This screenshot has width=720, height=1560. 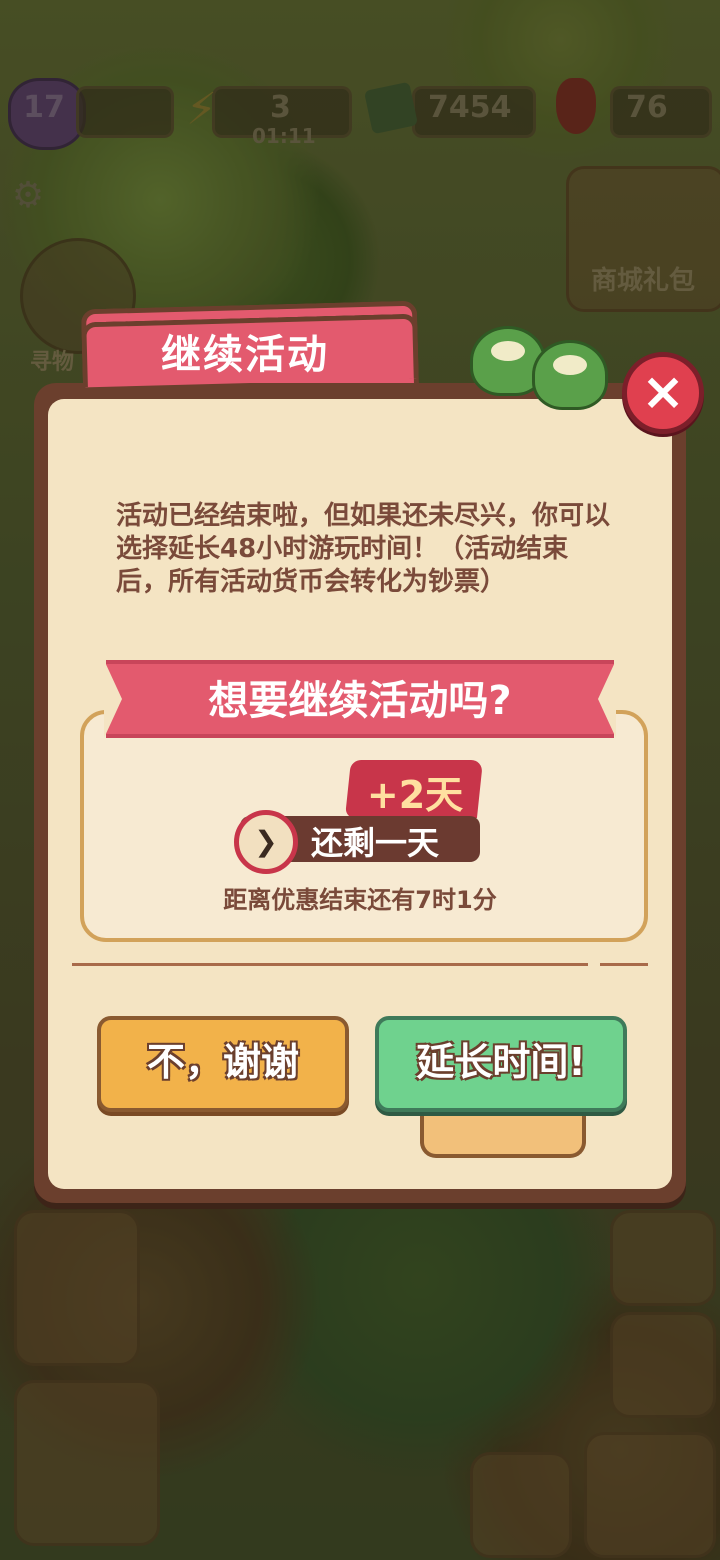 I want to click on close-icon: ×, so click(x=663, y=393).